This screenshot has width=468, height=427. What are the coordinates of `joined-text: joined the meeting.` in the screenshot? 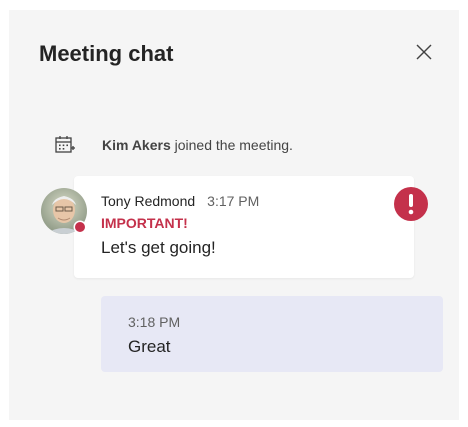 It's located at (233, 145).